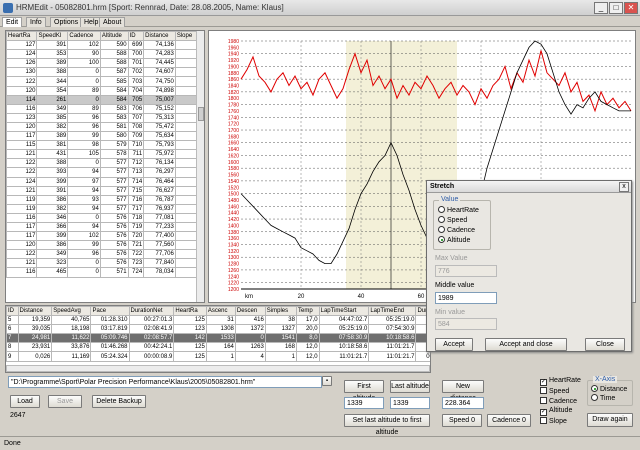 The width and height of the screenshot is (640, 450). I want to click on sample-row: 121 431 105 578 711 75,972, so click(102, 154).